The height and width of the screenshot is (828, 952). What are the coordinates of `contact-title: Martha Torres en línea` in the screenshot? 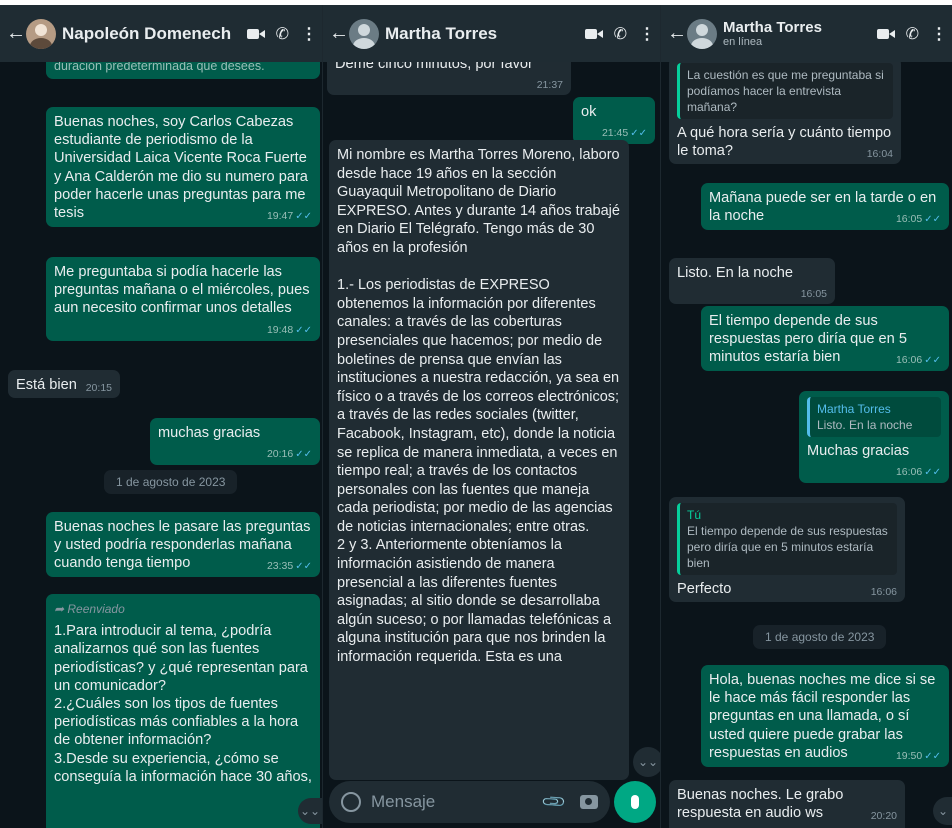 It's located at (794, 33).